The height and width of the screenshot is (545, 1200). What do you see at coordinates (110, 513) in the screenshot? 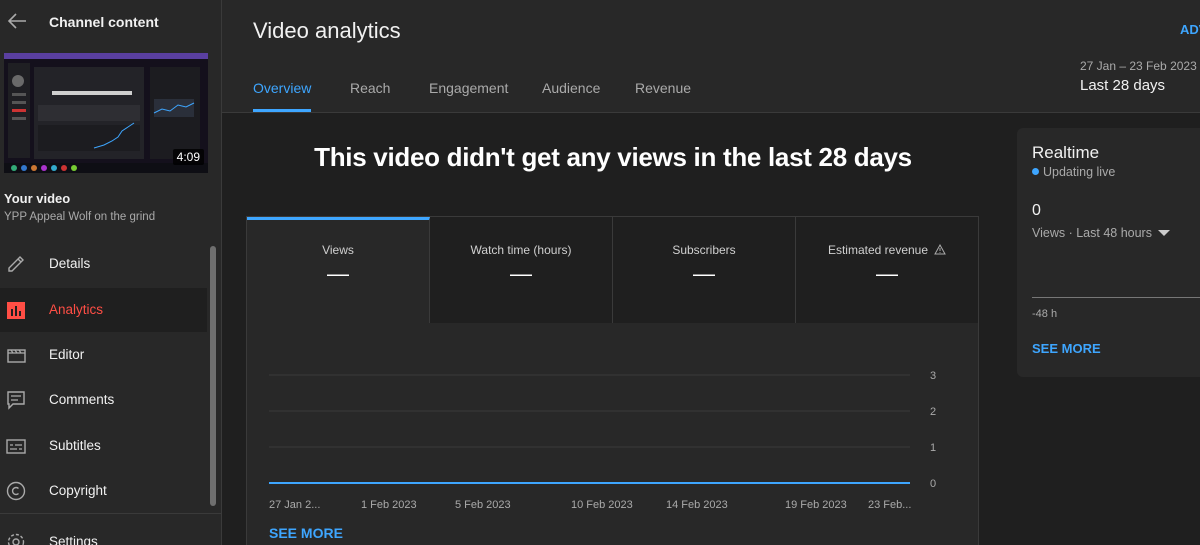
I see `sidebar-divider` at bounding box center [110, 513].